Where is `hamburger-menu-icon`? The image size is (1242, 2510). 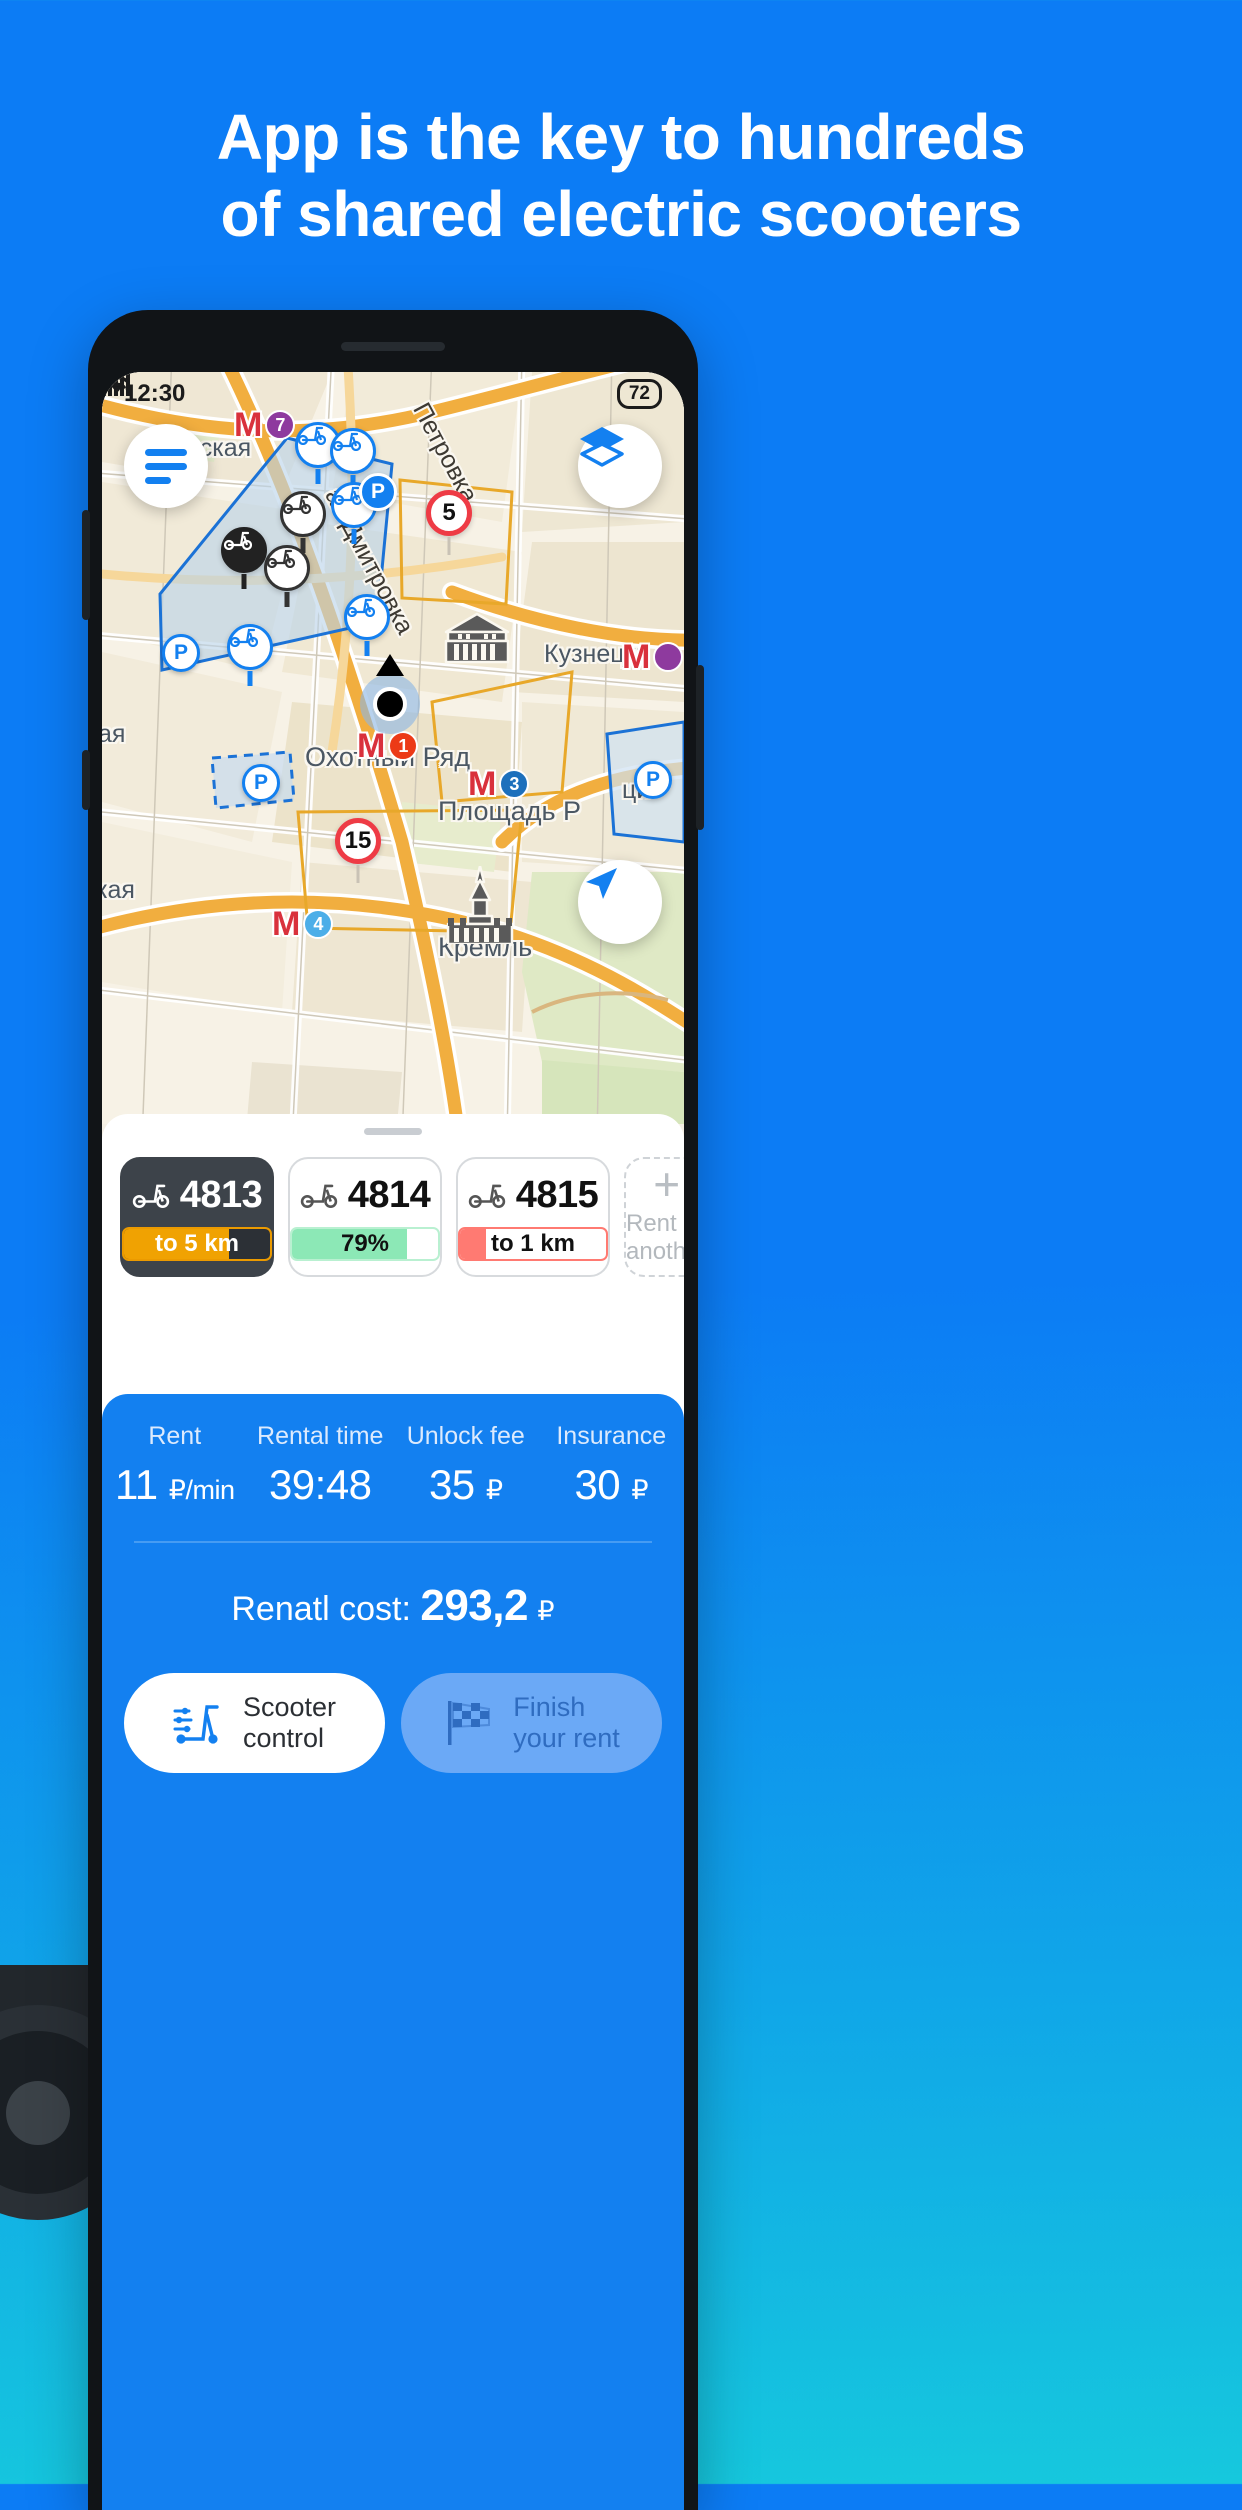
hamburger-menu-icon is located at coordinates (166, 466).